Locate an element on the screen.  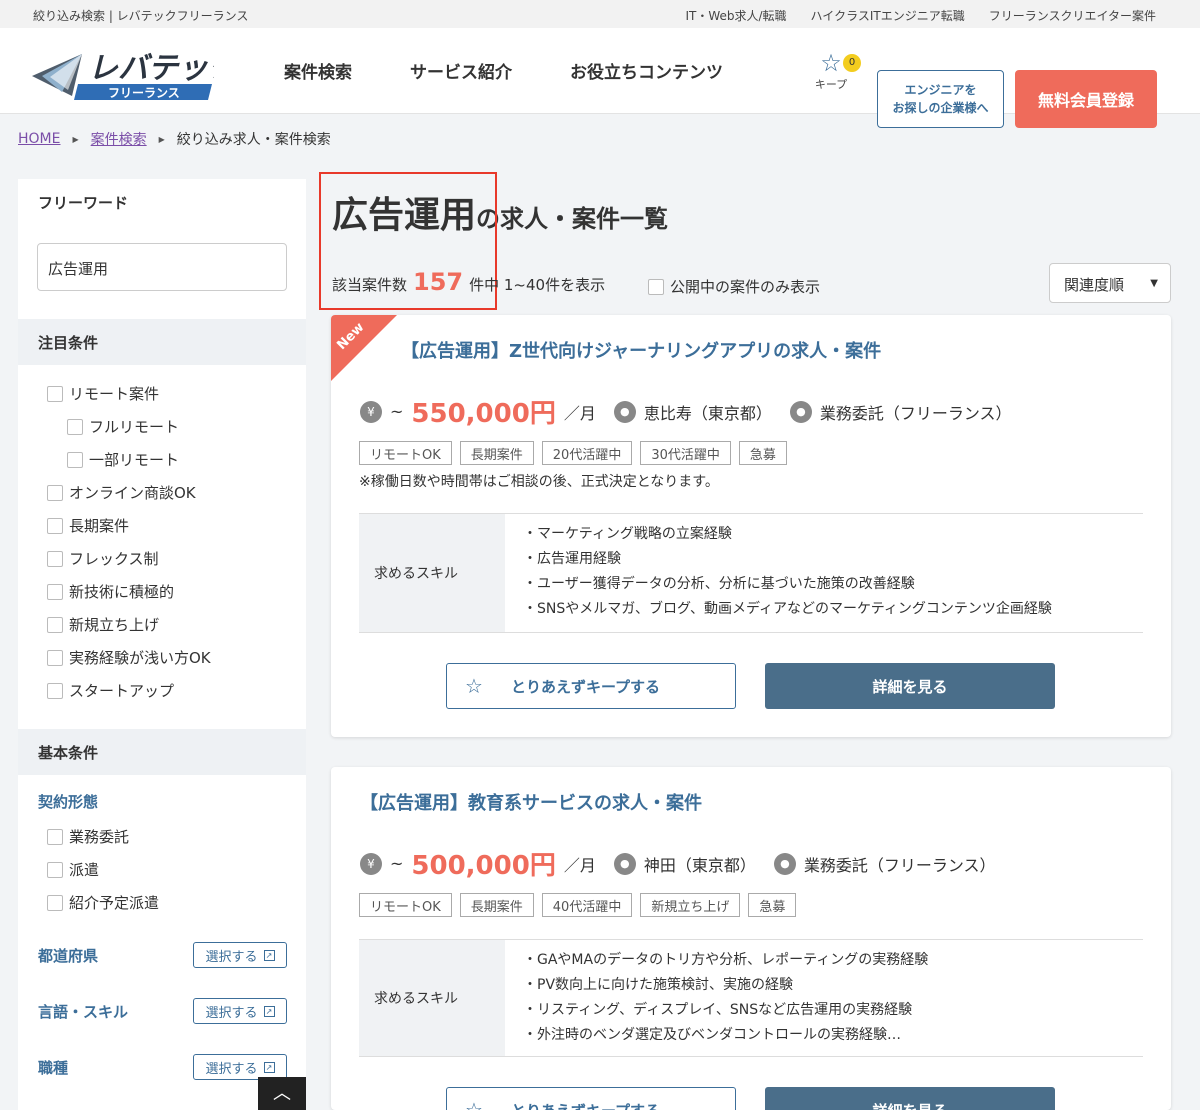
checkbox-label: スタートアップ is located at coordinates (122, 691).